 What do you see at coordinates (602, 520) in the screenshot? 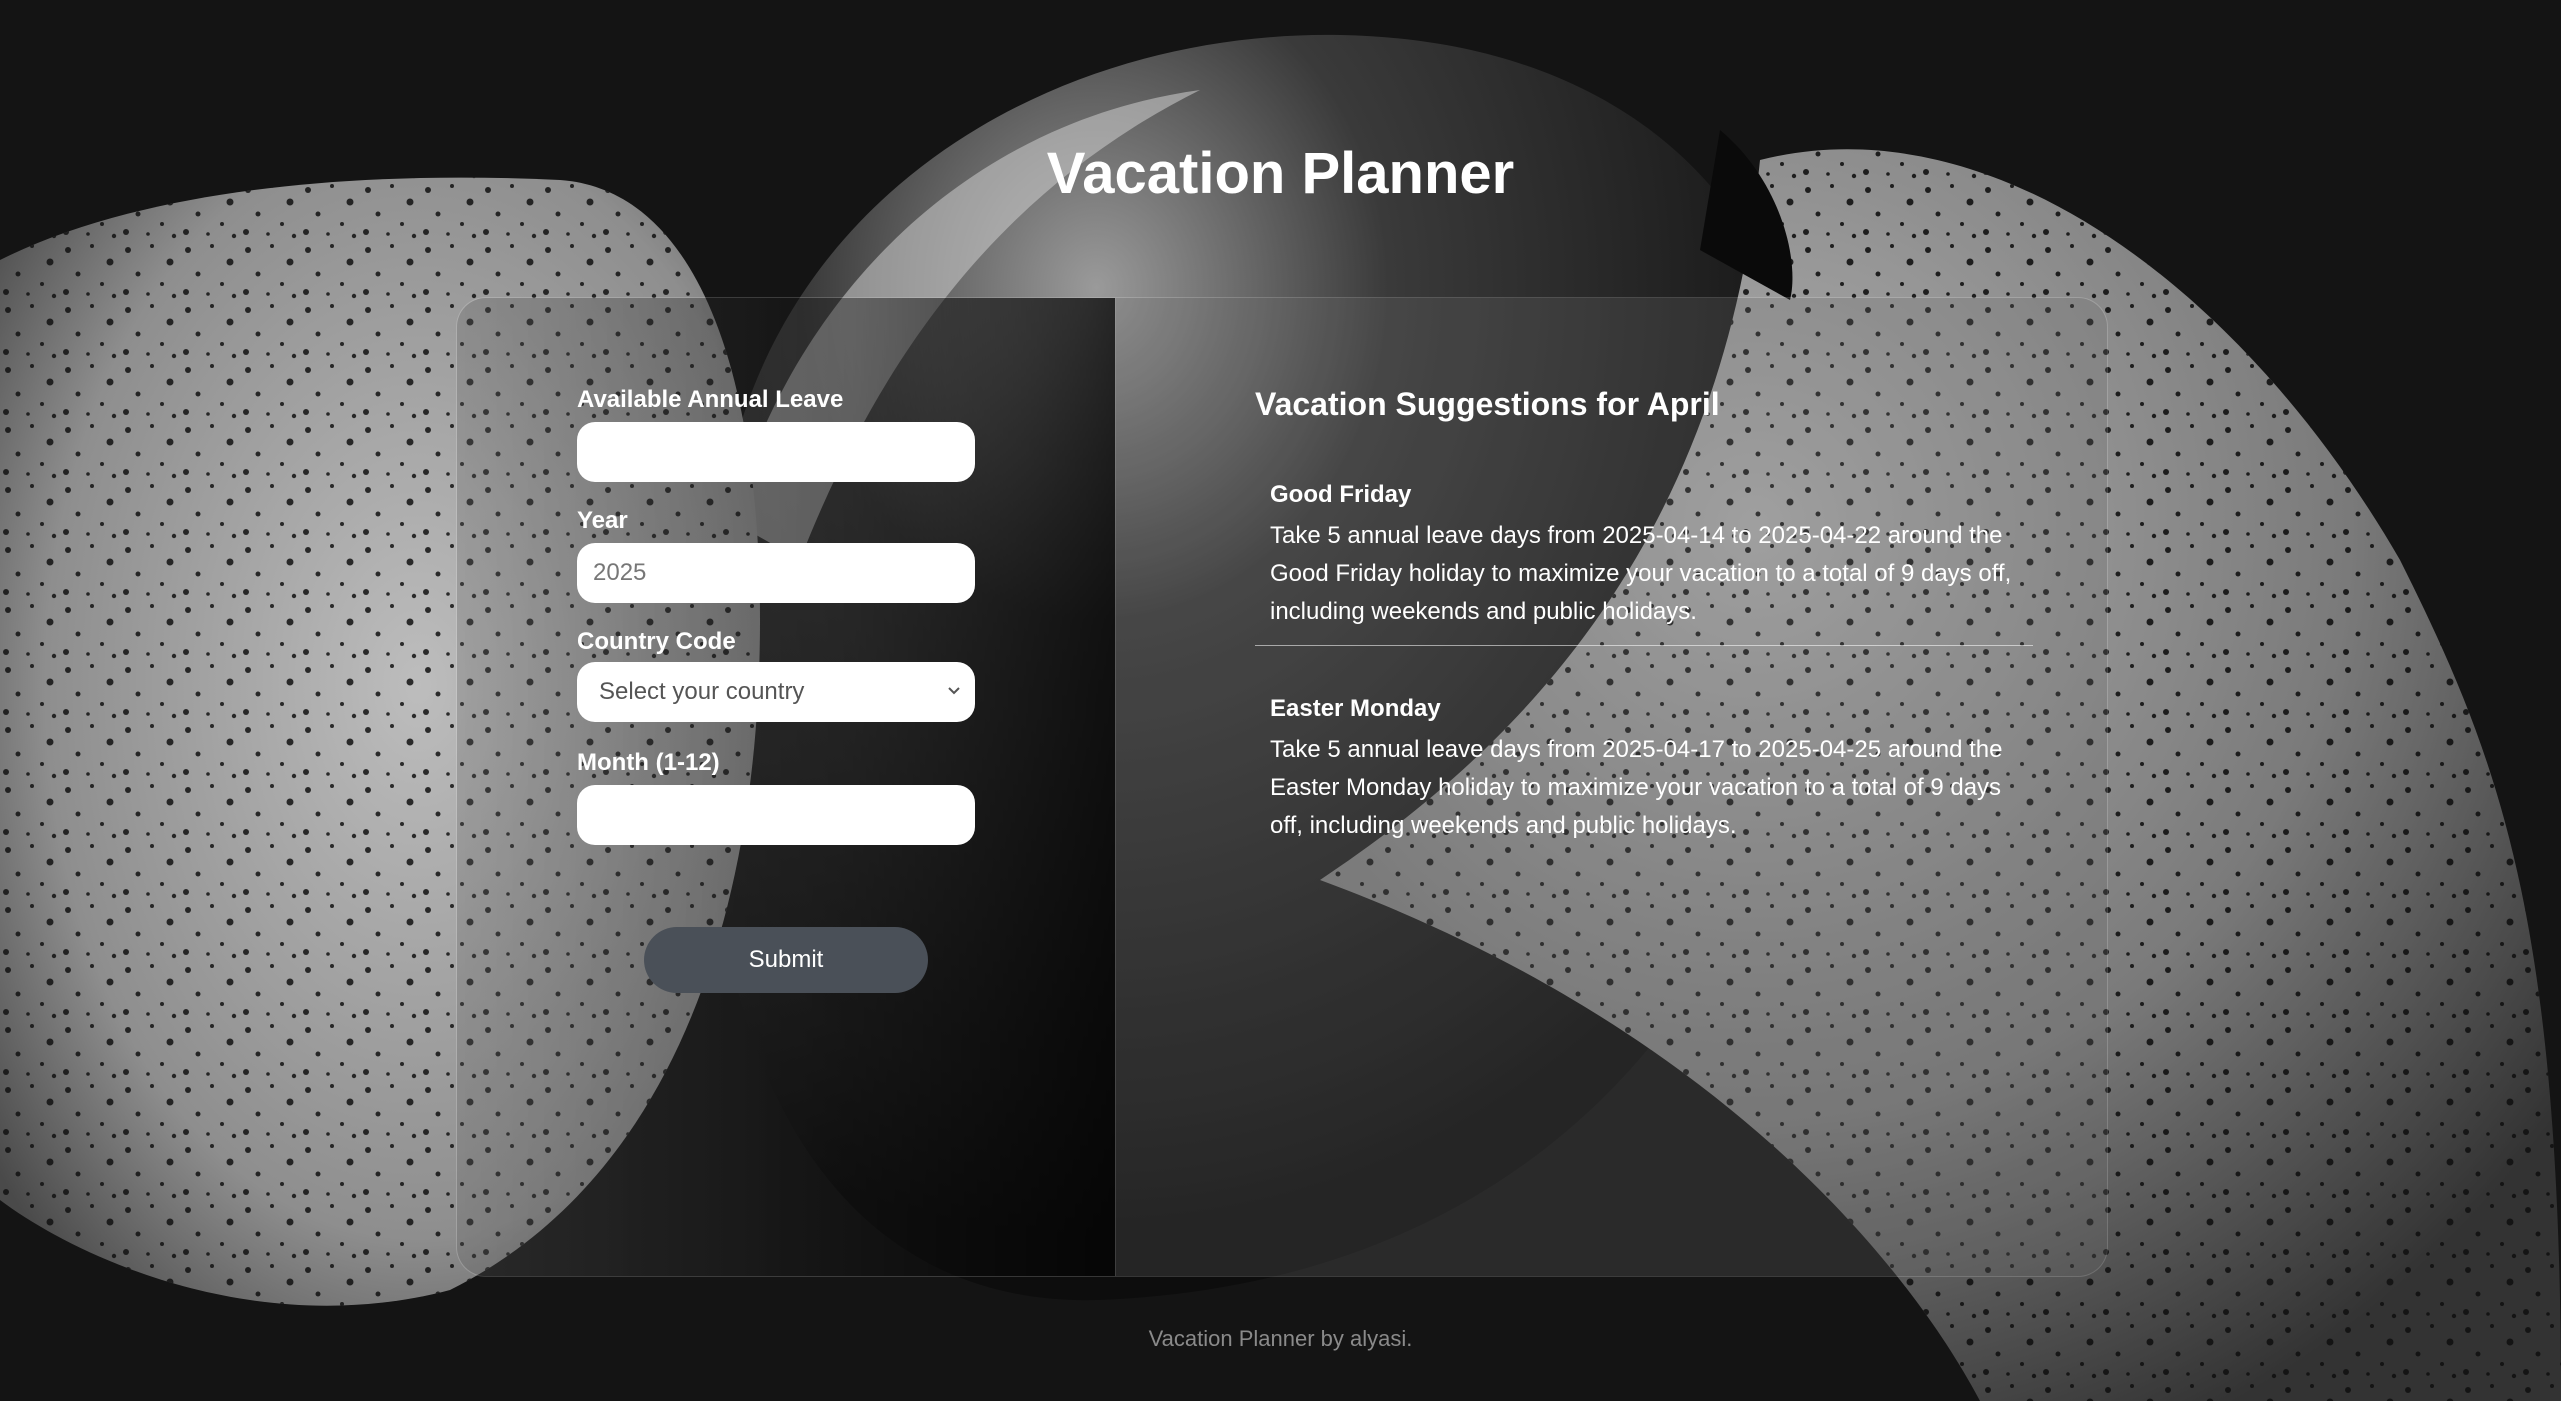
I see `year-label: Year` at bounding box center [602, 520].